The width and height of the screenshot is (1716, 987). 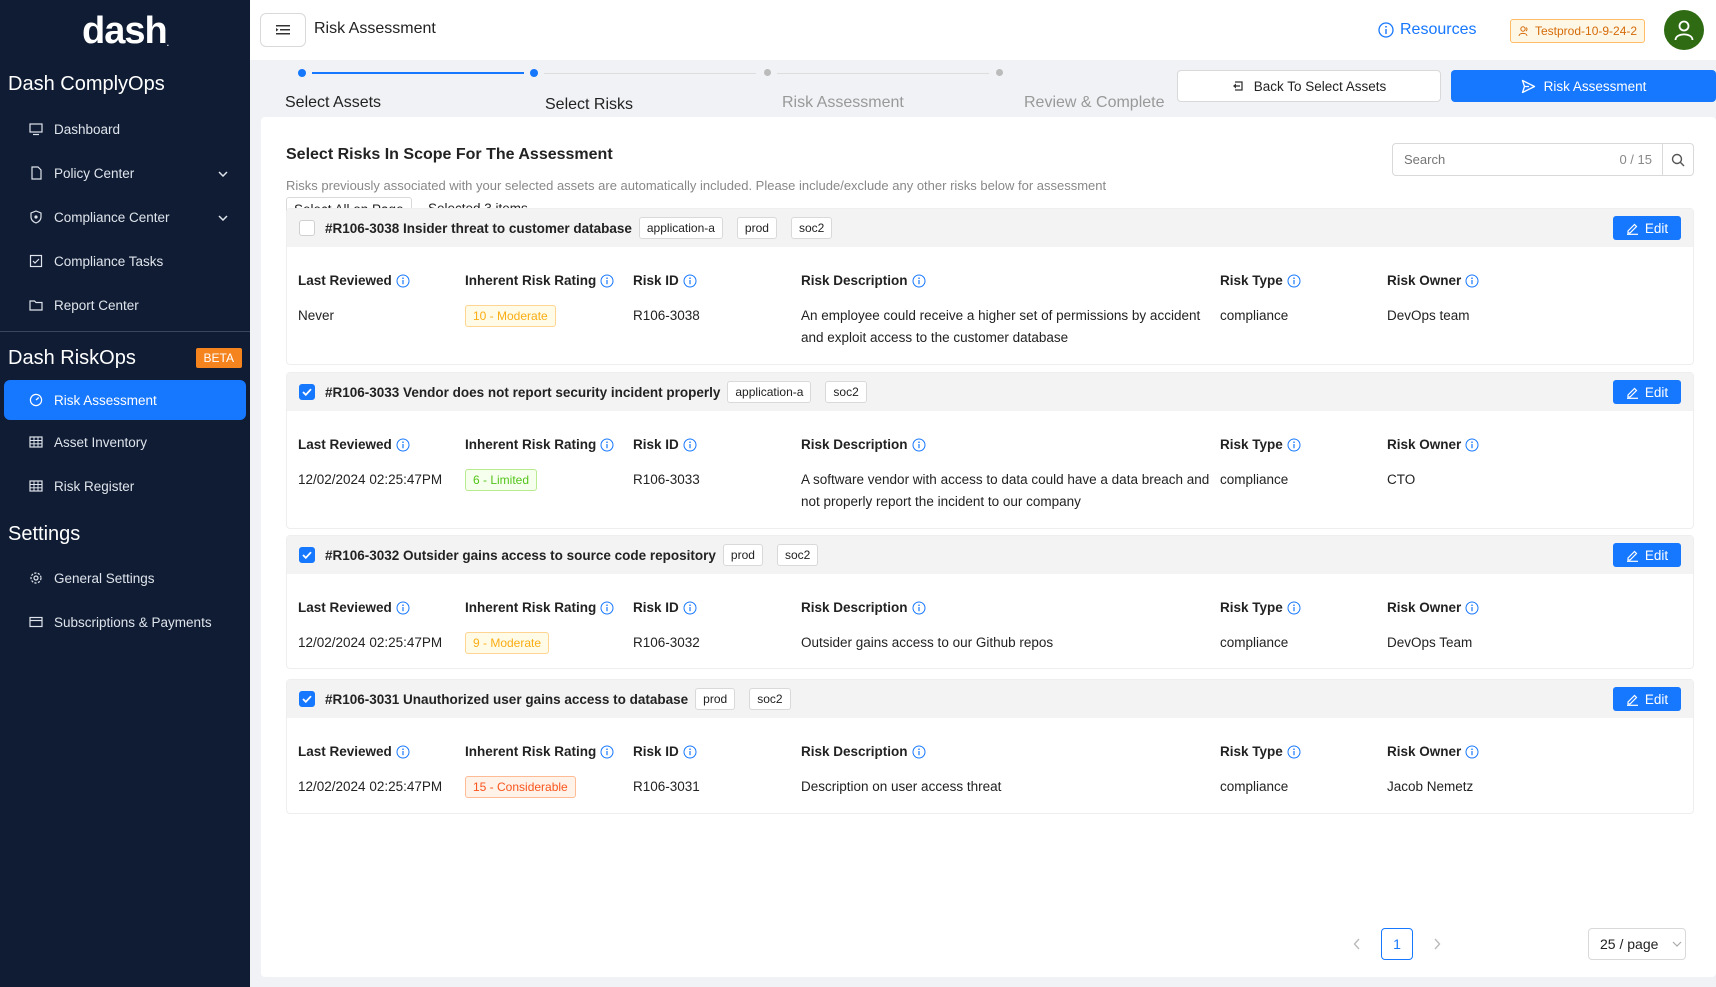 I want to click on page-1-button: 1, so click(x=1397, y=944).